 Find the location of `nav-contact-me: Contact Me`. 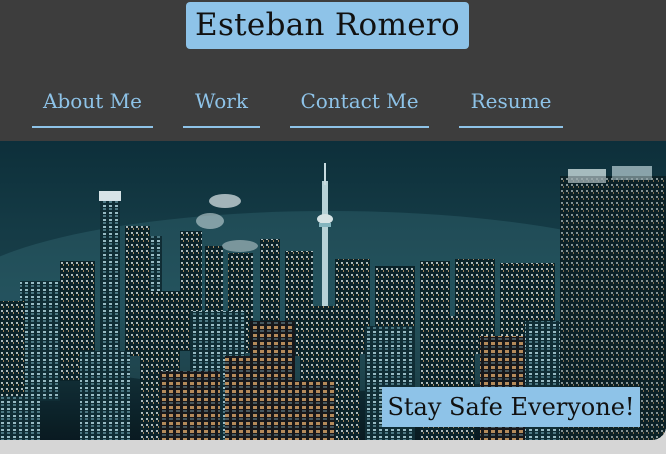

nav-contact-me: Contact Me is located at coordinates (359, 103).